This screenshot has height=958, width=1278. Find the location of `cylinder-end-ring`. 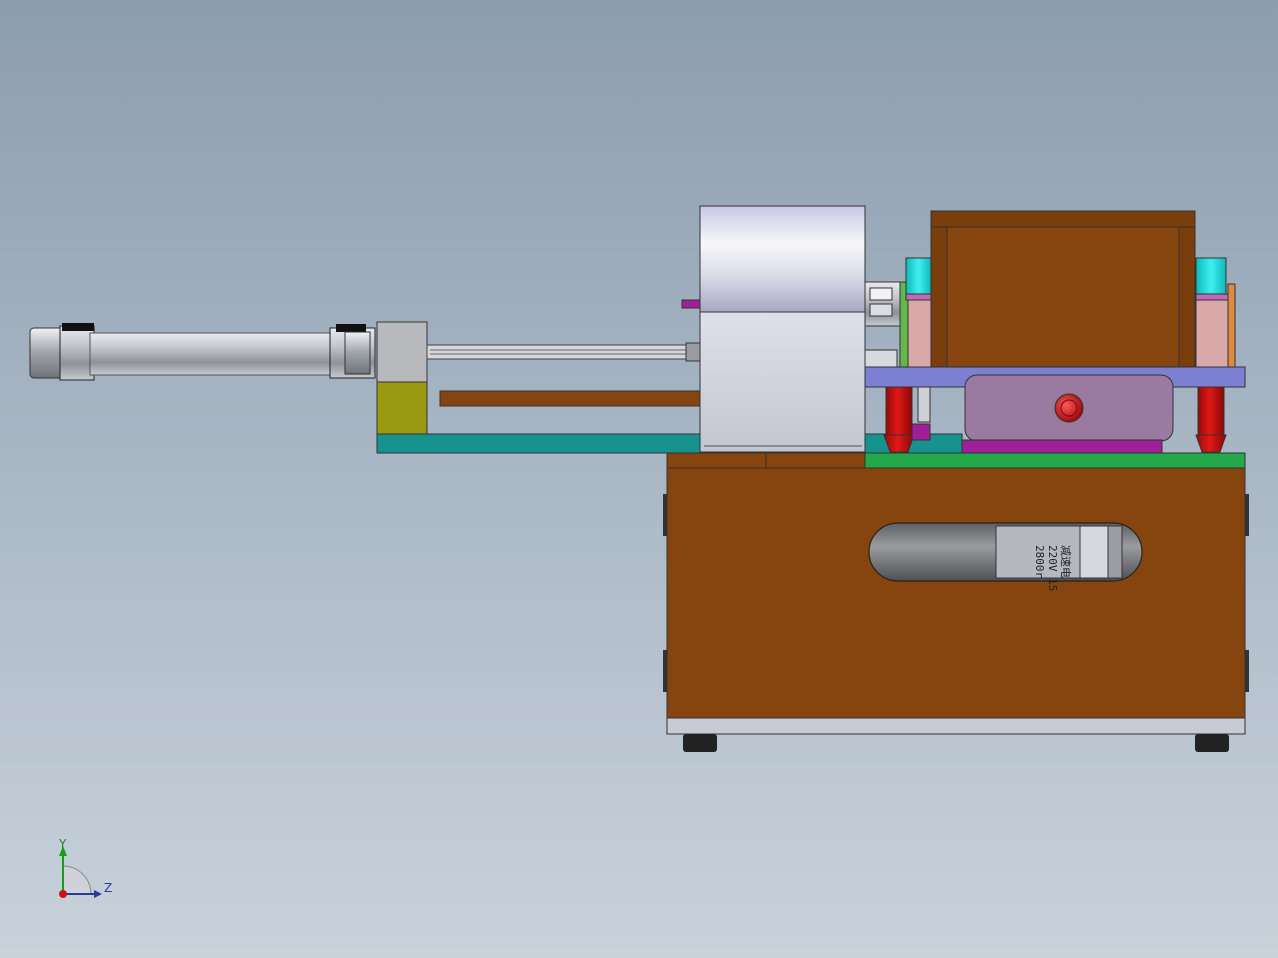

cylinder-end-ring is located at coordinates (77, 353).